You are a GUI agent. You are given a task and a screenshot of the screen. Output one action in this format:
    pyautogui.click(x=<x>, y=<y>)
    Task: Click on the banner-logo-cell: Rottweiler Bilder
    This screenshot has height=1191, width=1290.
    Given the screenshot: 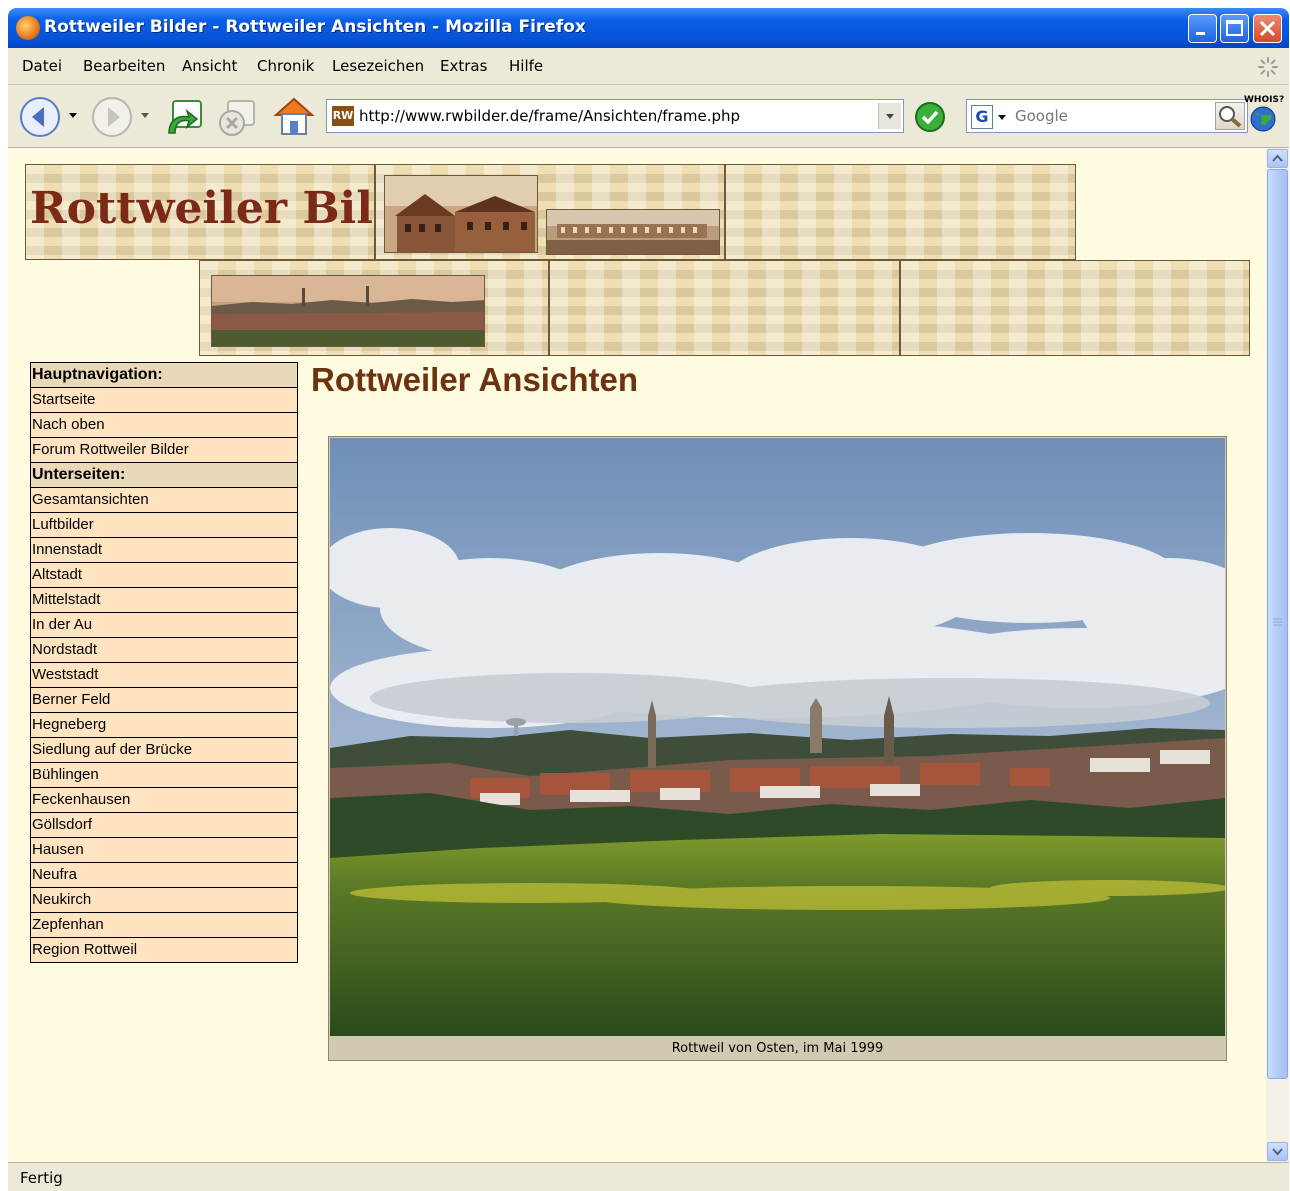 What is the action you would take?
    pyautogui.click(x=240, y=212)
    